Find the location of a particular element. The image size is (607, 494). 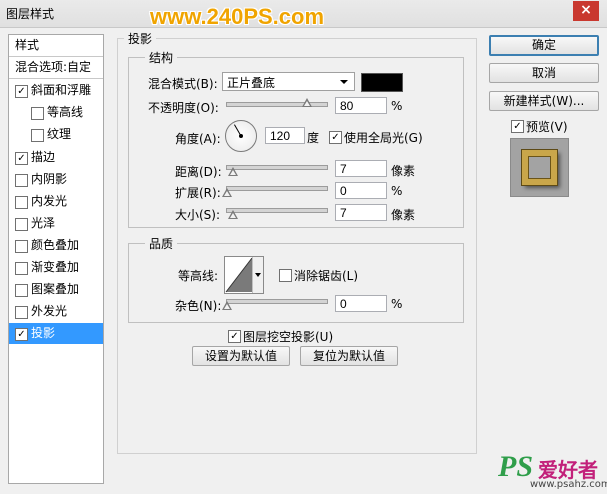

watermark-url: www.psahz.com is located at coordinates (568, 484).